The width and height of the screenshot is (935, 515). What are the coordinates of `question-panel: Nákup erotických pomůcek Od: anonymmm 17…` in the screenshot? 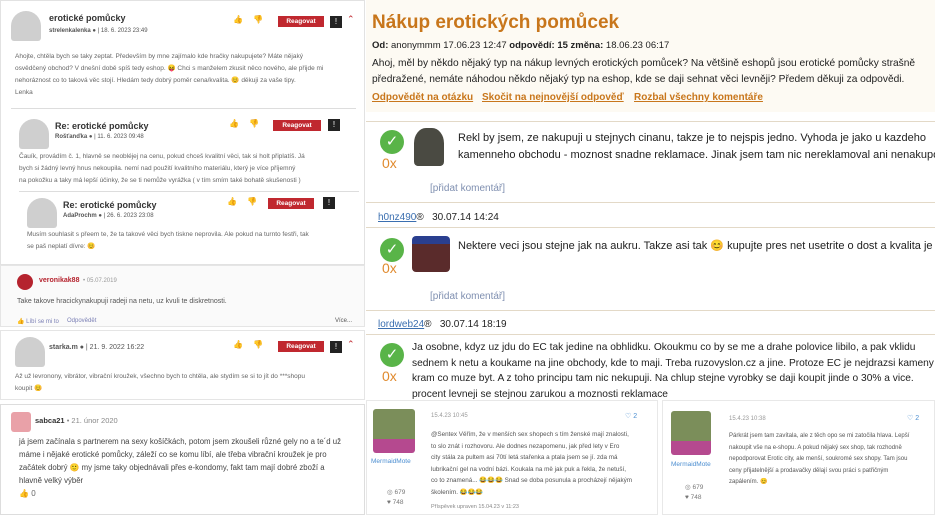 It's located at (650, 56).